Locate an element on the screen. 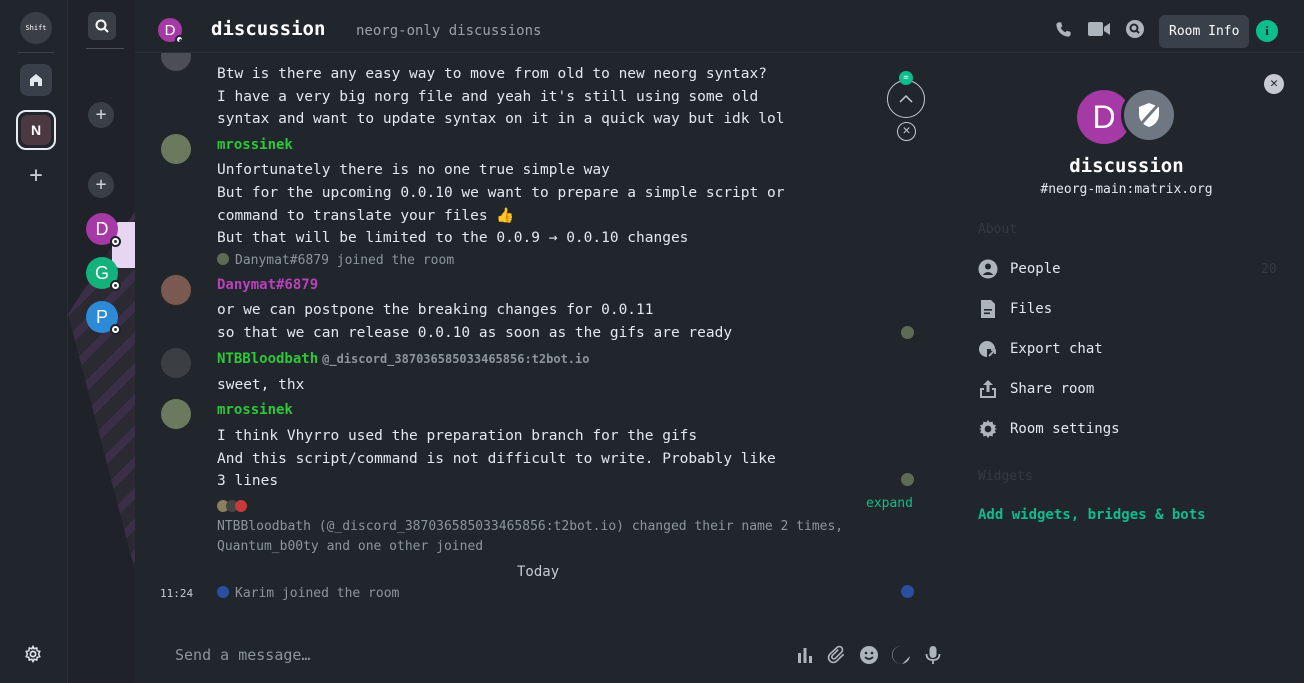  search-divider is located at coordinates (105, 48).